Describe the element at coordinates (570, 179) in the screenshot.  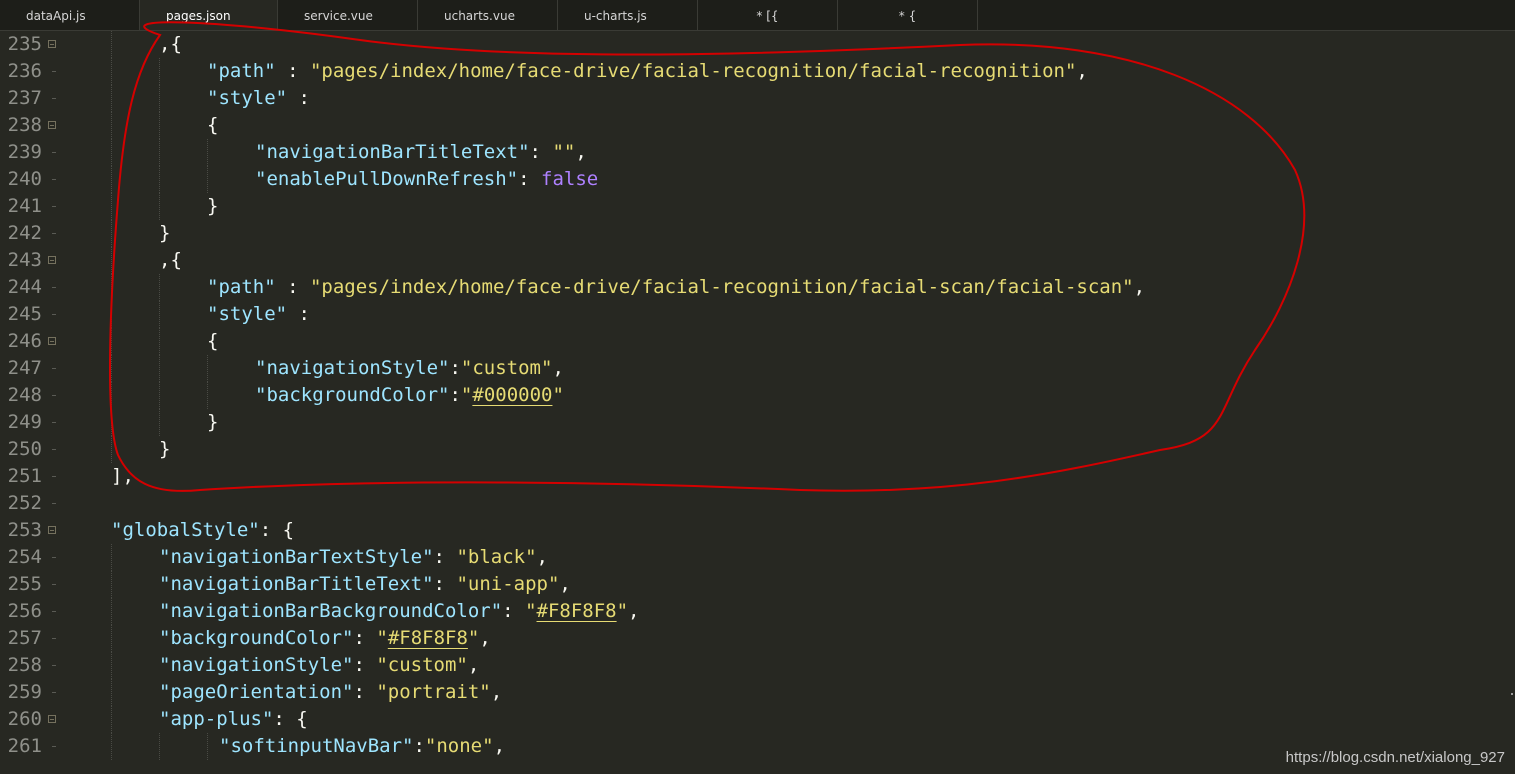
I see `token-kw: false` at that location.